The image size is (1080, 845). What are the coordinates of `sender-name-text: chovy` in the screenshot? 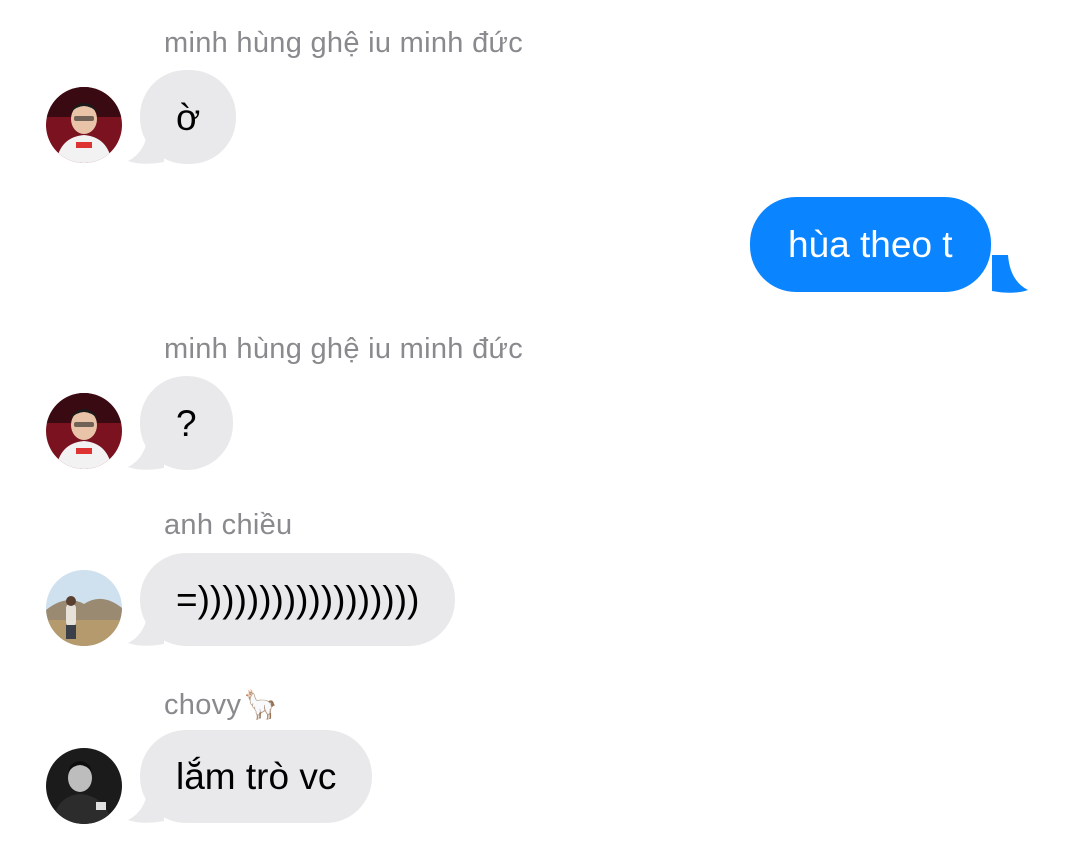 It's located at (203, 705).